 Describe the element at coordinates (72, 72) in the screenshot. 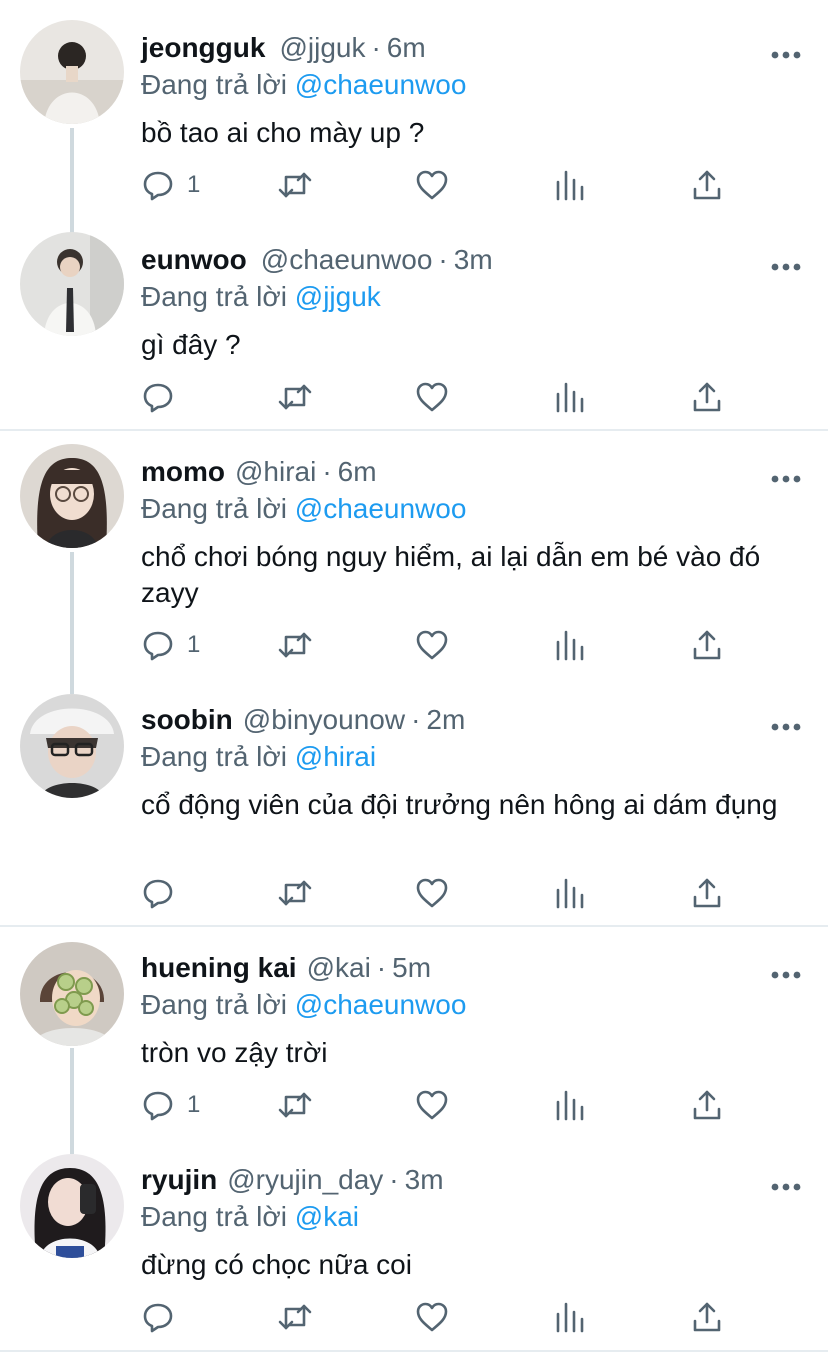

I see `avatar-jeongguk` at that location.